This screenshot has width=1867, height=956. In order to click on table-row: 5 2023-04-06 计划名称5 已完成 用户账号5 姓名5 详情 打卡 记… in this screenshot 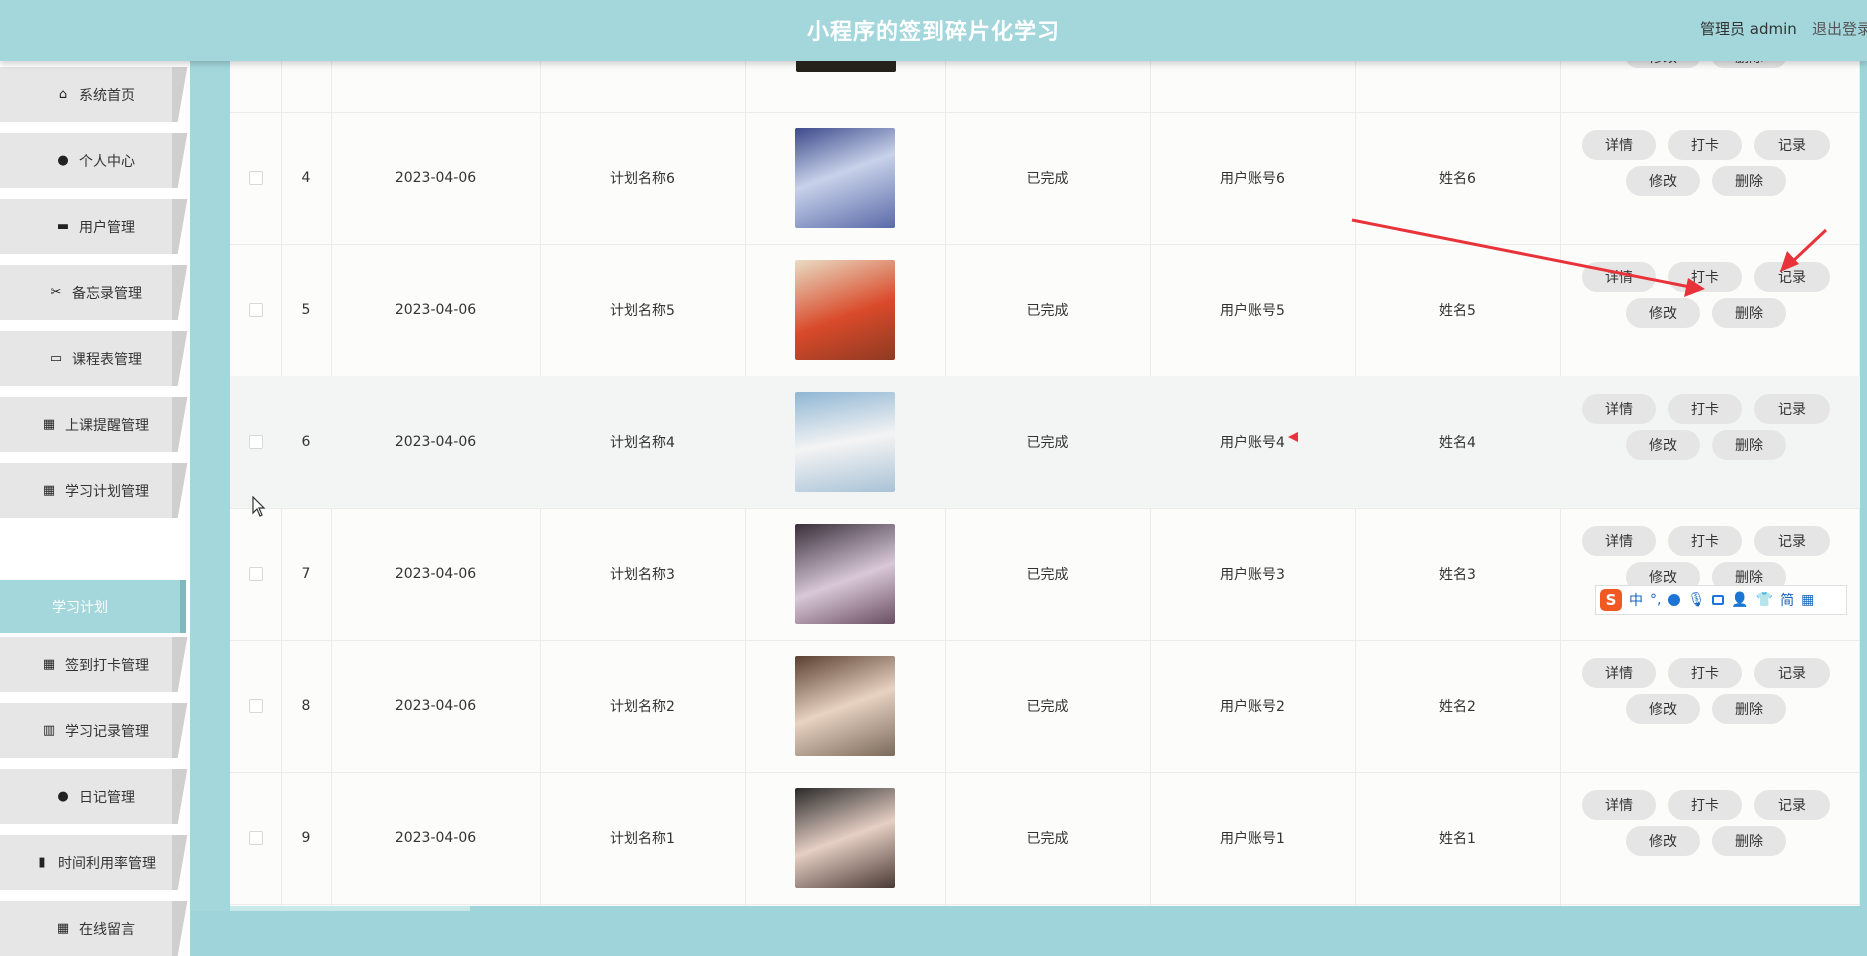, I will do `click(1045, 310)`.